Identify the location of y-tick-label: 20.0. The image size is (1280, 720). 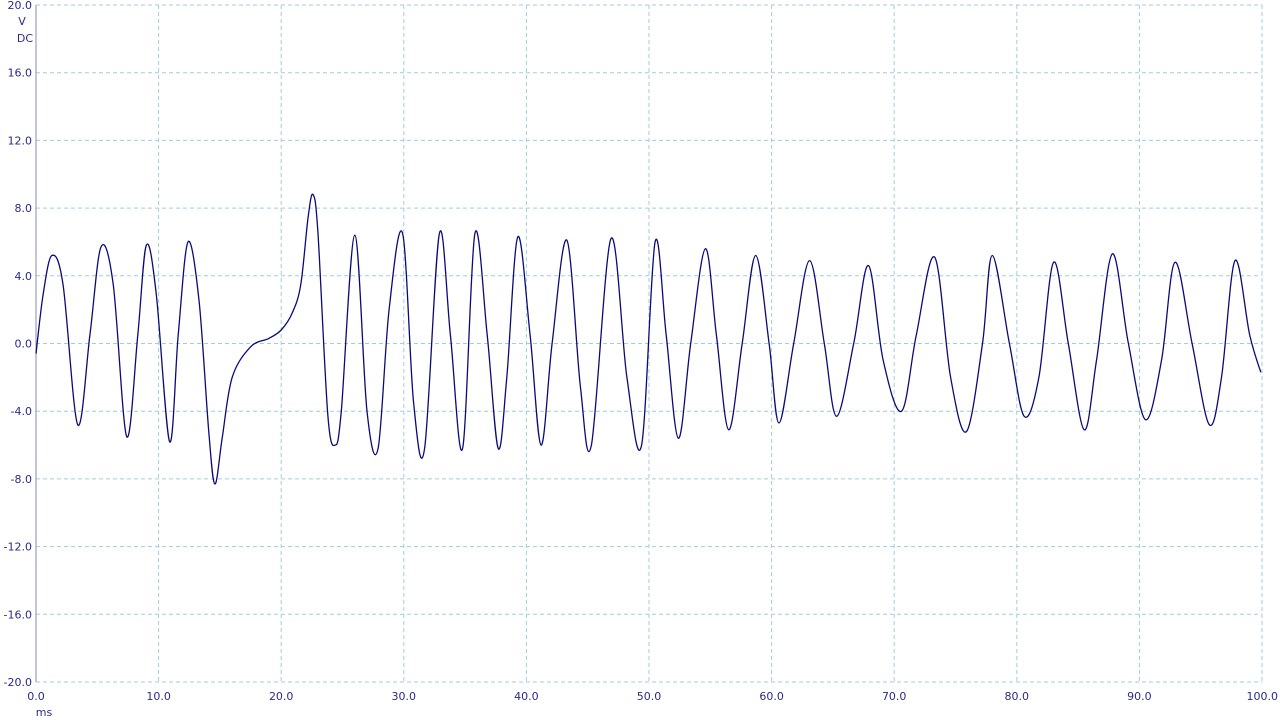
(20, 6).